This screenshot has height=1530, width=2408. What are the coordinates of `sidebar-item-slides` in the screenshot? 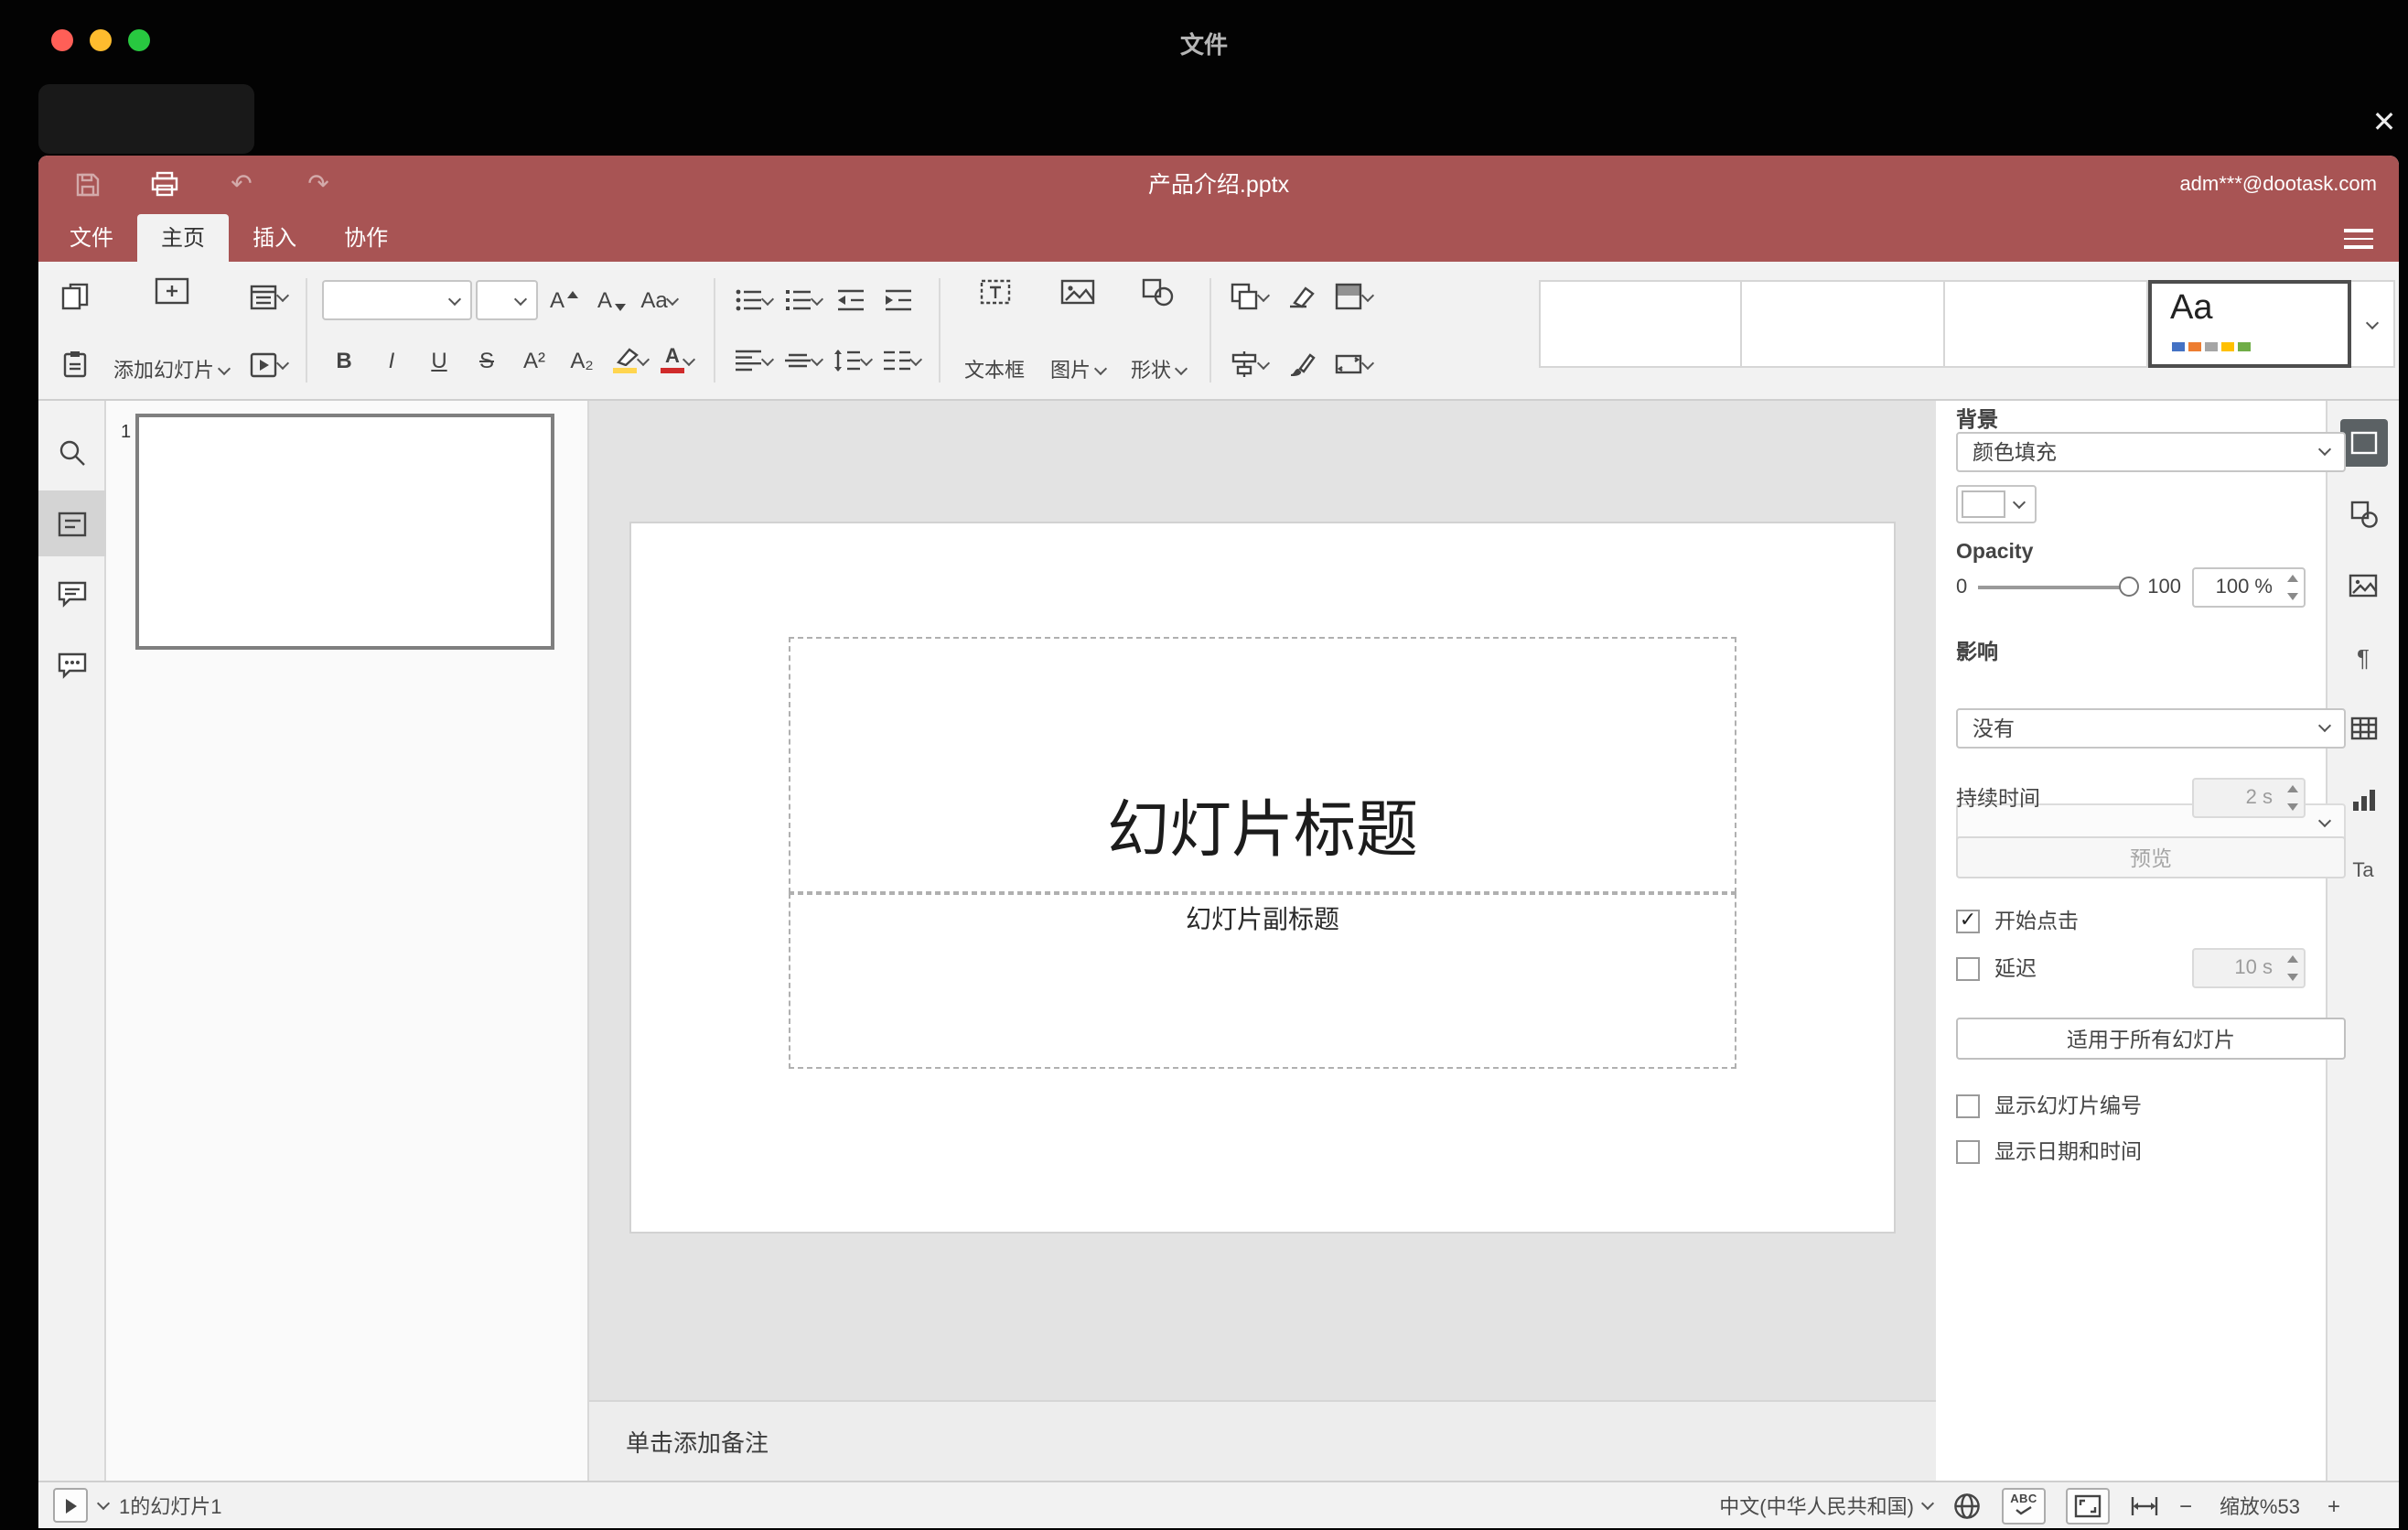 It's located at (71, 523).